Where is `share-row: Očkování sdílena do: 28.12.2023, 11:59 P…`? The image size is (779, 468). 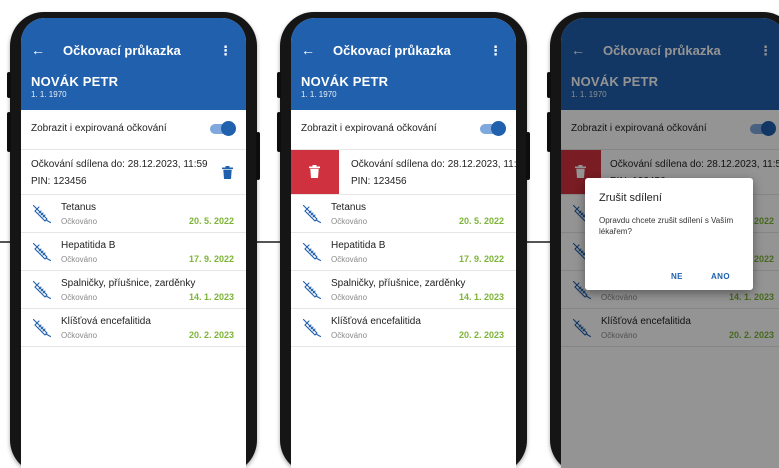
share-row: Očkování sdílena do: 28.12.2023, 11:59 P… is located at coordinates (133, 172).